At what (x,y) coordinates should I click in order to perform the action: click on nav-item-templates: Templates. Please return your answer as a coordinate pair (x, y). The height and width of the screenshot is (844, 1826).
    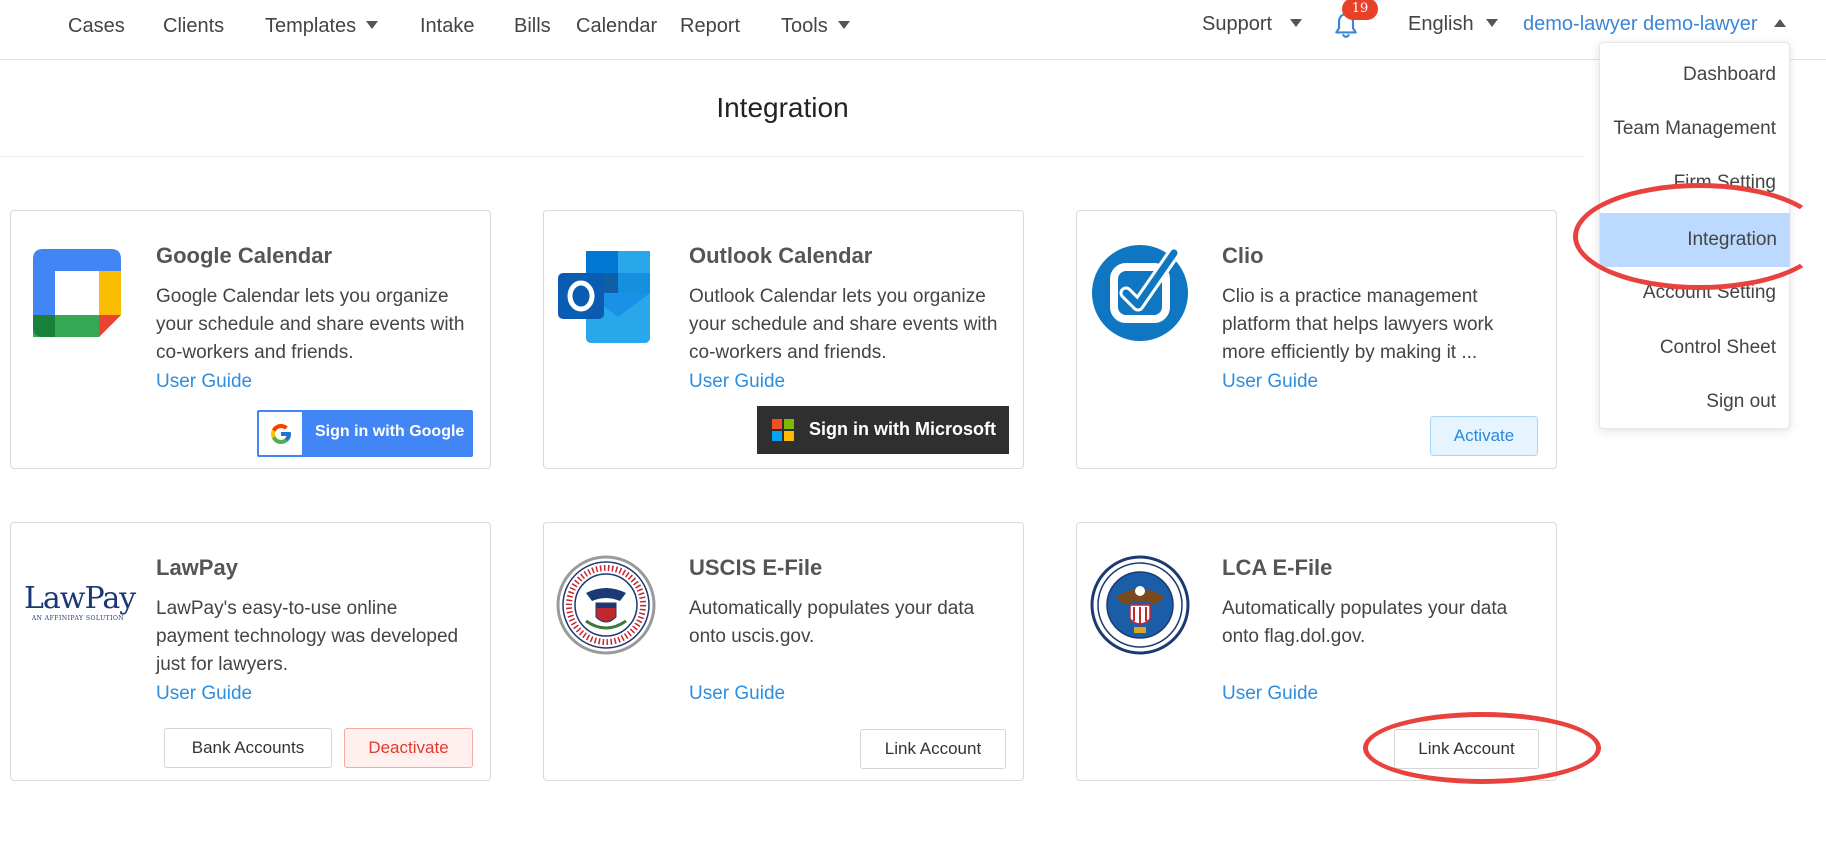
    Looking at the image, I should click on (322, 26).